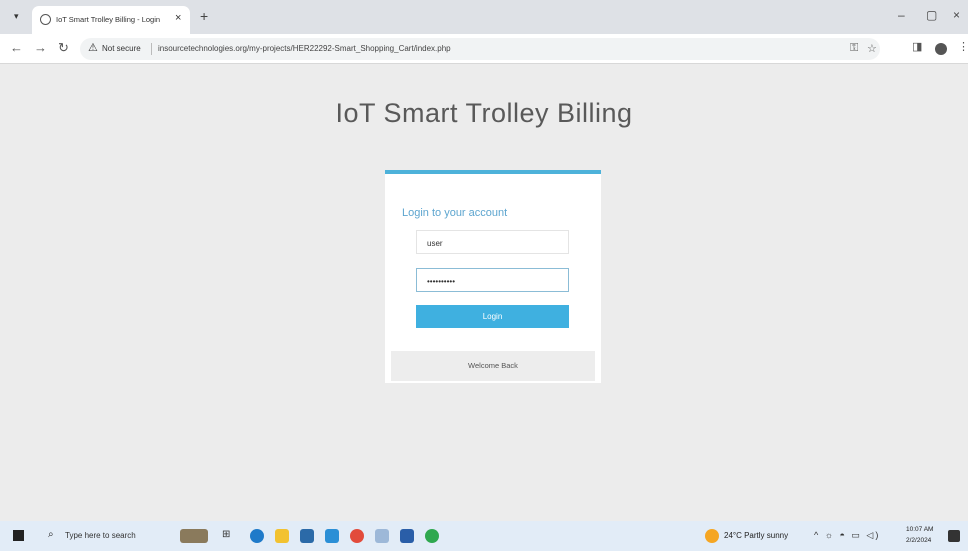 Image resolution: width=968 pixels, height=551 pixels. I want to click on tab-title: IoT Smart Trolley Billing - Login, so click(108, 19).